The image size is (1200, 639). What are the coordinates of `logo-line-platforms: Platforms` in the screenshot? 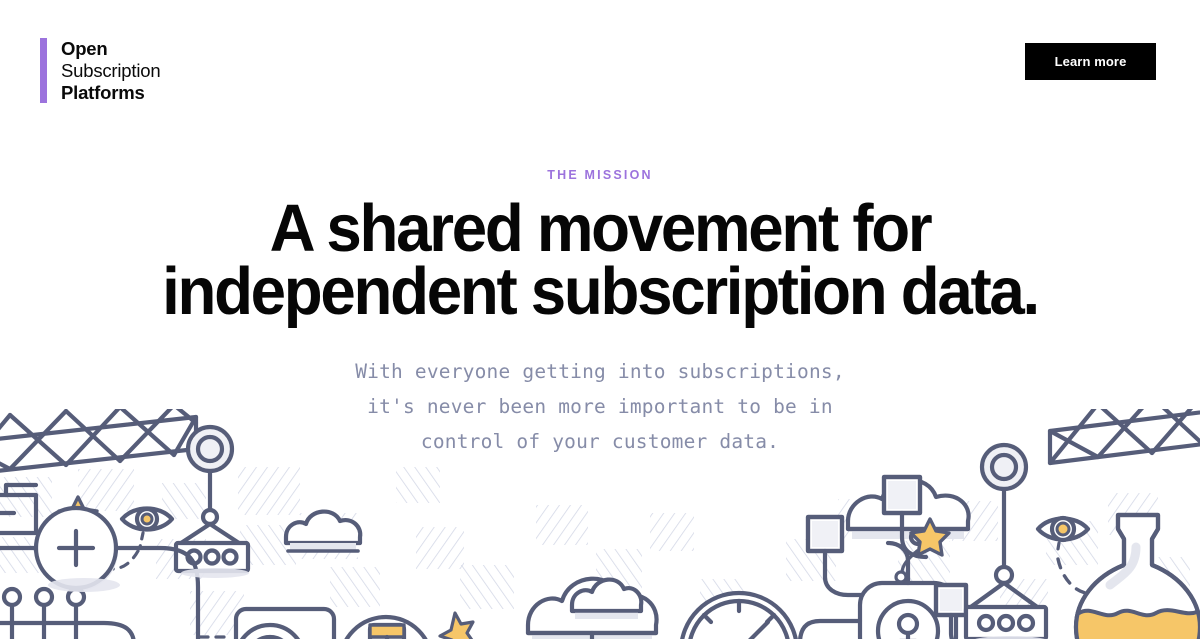 It's located at (103, 92).